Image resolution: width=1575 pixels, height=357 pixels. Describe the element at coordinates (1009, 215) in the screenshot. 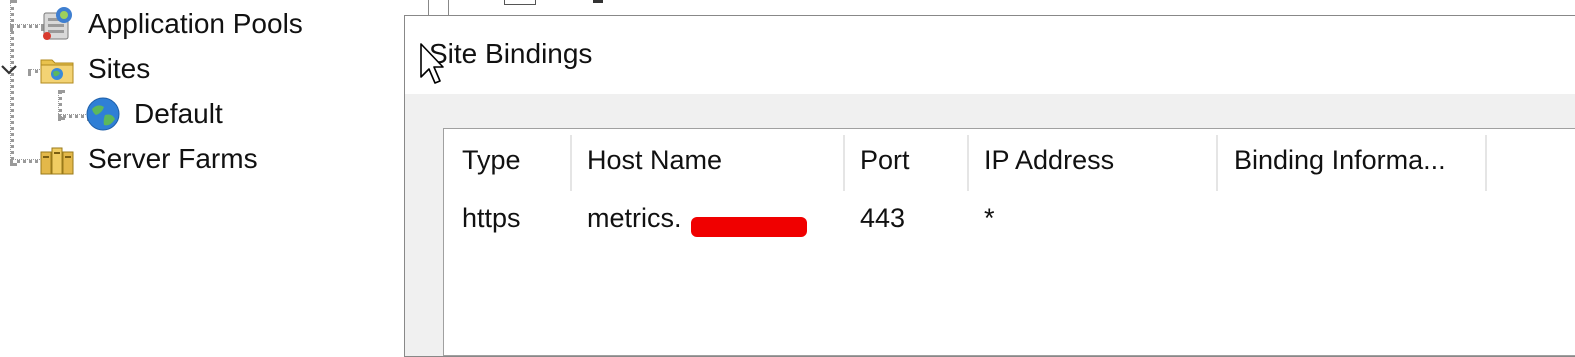

I see `table-row: https metrics. 443 *` at that location.